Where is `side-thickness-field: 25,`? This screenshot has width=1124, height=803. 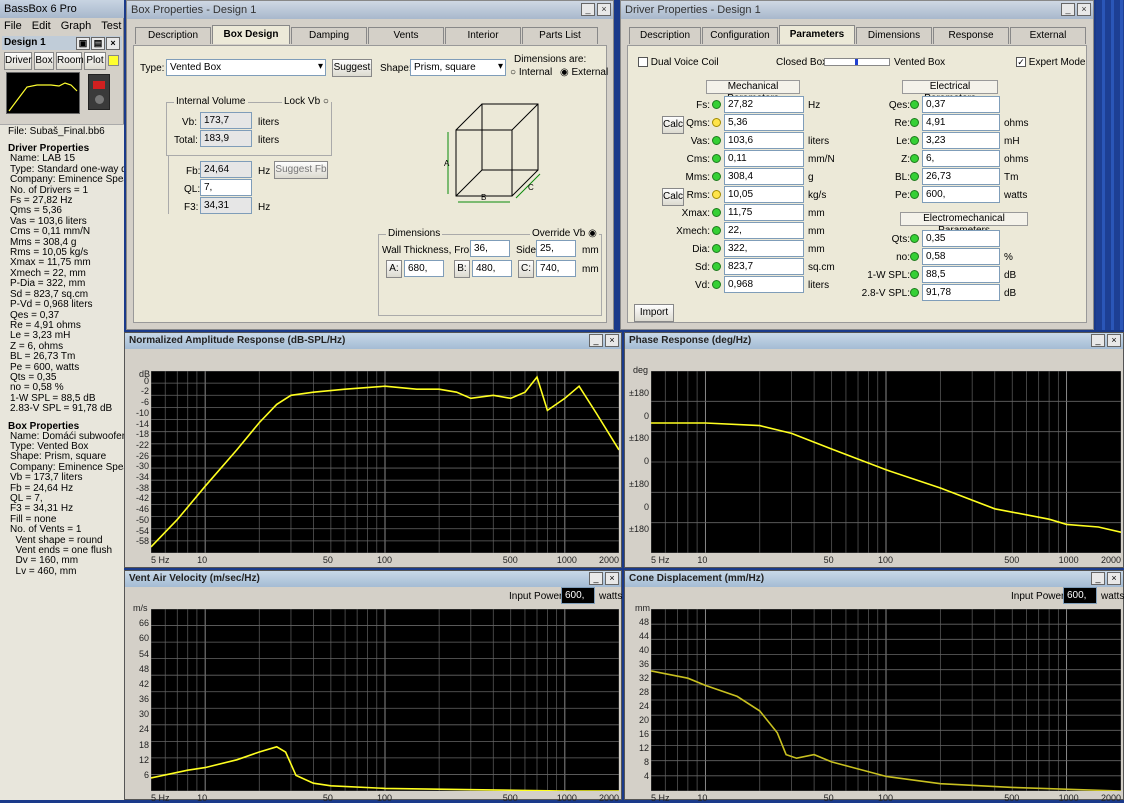 side-thickness-field: 25, is located at coordinates (556, 248).